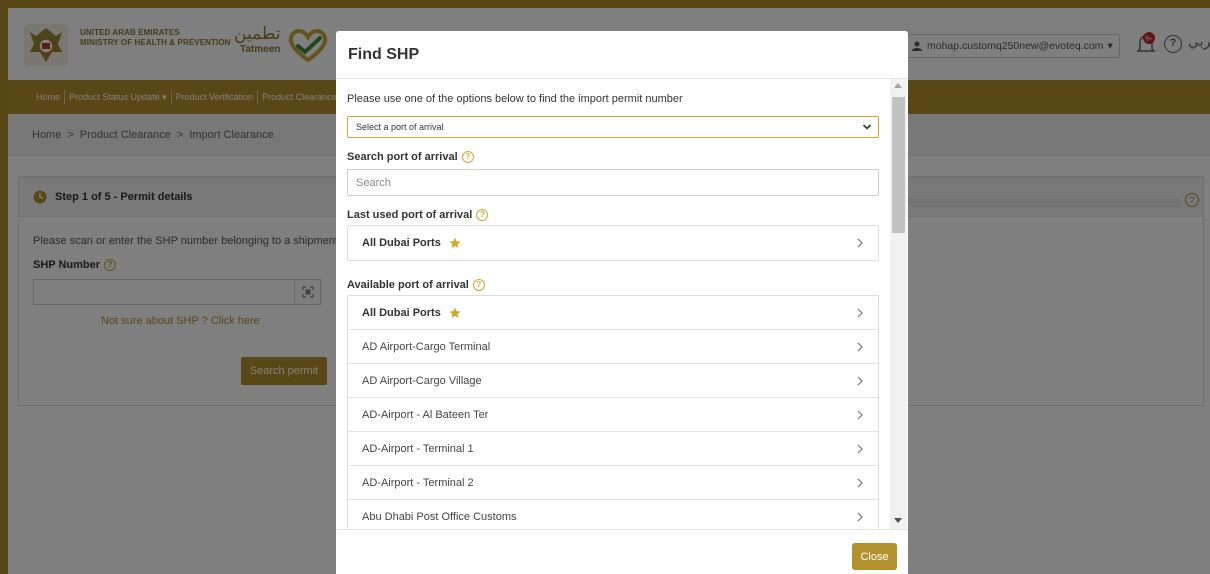 This screenshot has width=1210, height=574. What do you see at coordinates (408, 285) in the screenshot?
I see `available-label-text: Available port of arrival` at bounding box center [408, 285].